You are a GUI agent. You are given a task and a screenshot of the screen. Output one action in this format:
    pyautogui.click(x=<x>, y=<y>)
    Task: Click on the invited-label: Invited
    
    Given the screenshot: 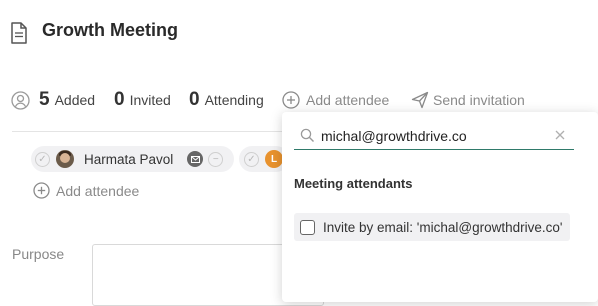 What is the action you would take?
    pyautogui.click(x=150, y=100)
    